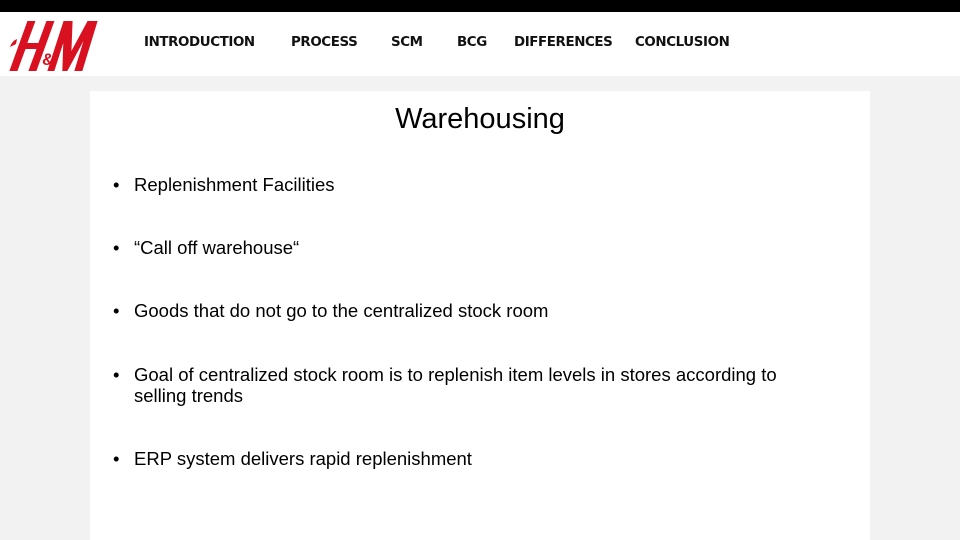 The height and width of the screenshot is (540, 960). Describe the element at coordinates (480, 6) in the screenshot. I see `top-black-bar` at that location.